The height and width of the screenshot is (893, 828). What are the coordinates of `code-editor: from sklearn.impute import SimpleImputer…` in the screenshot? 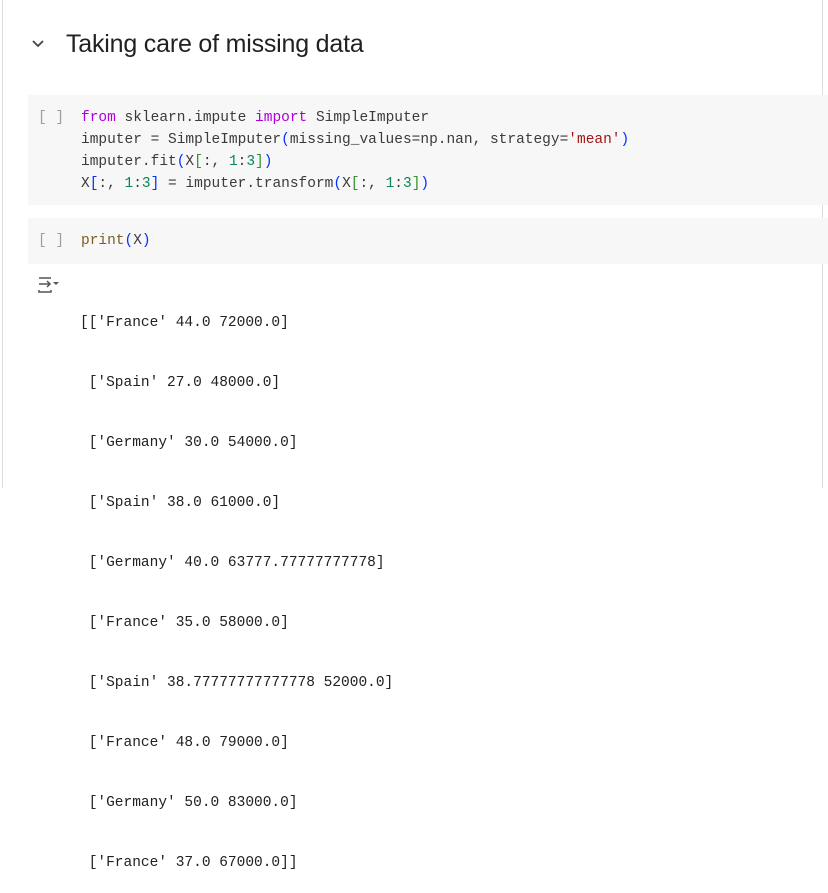 It's located at (355, 151).